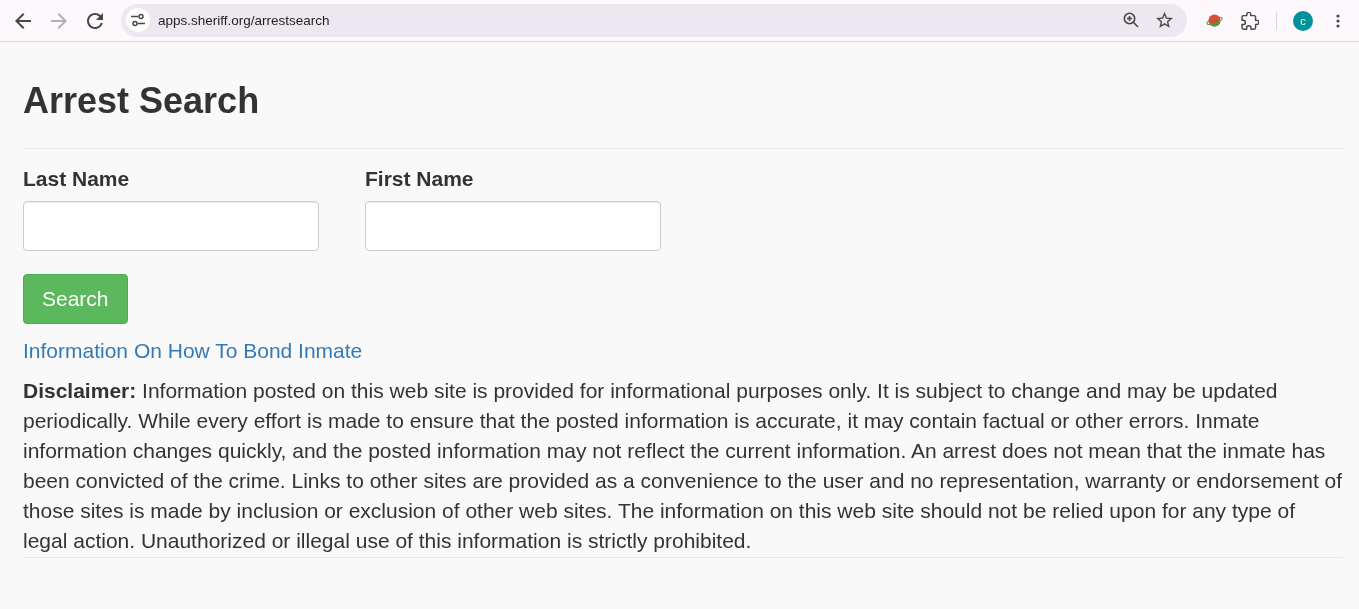  What do you see at coordinates (59, 20) in the screenshot?
I see `forward-arrow-icon` at bounding box center [59, 20].